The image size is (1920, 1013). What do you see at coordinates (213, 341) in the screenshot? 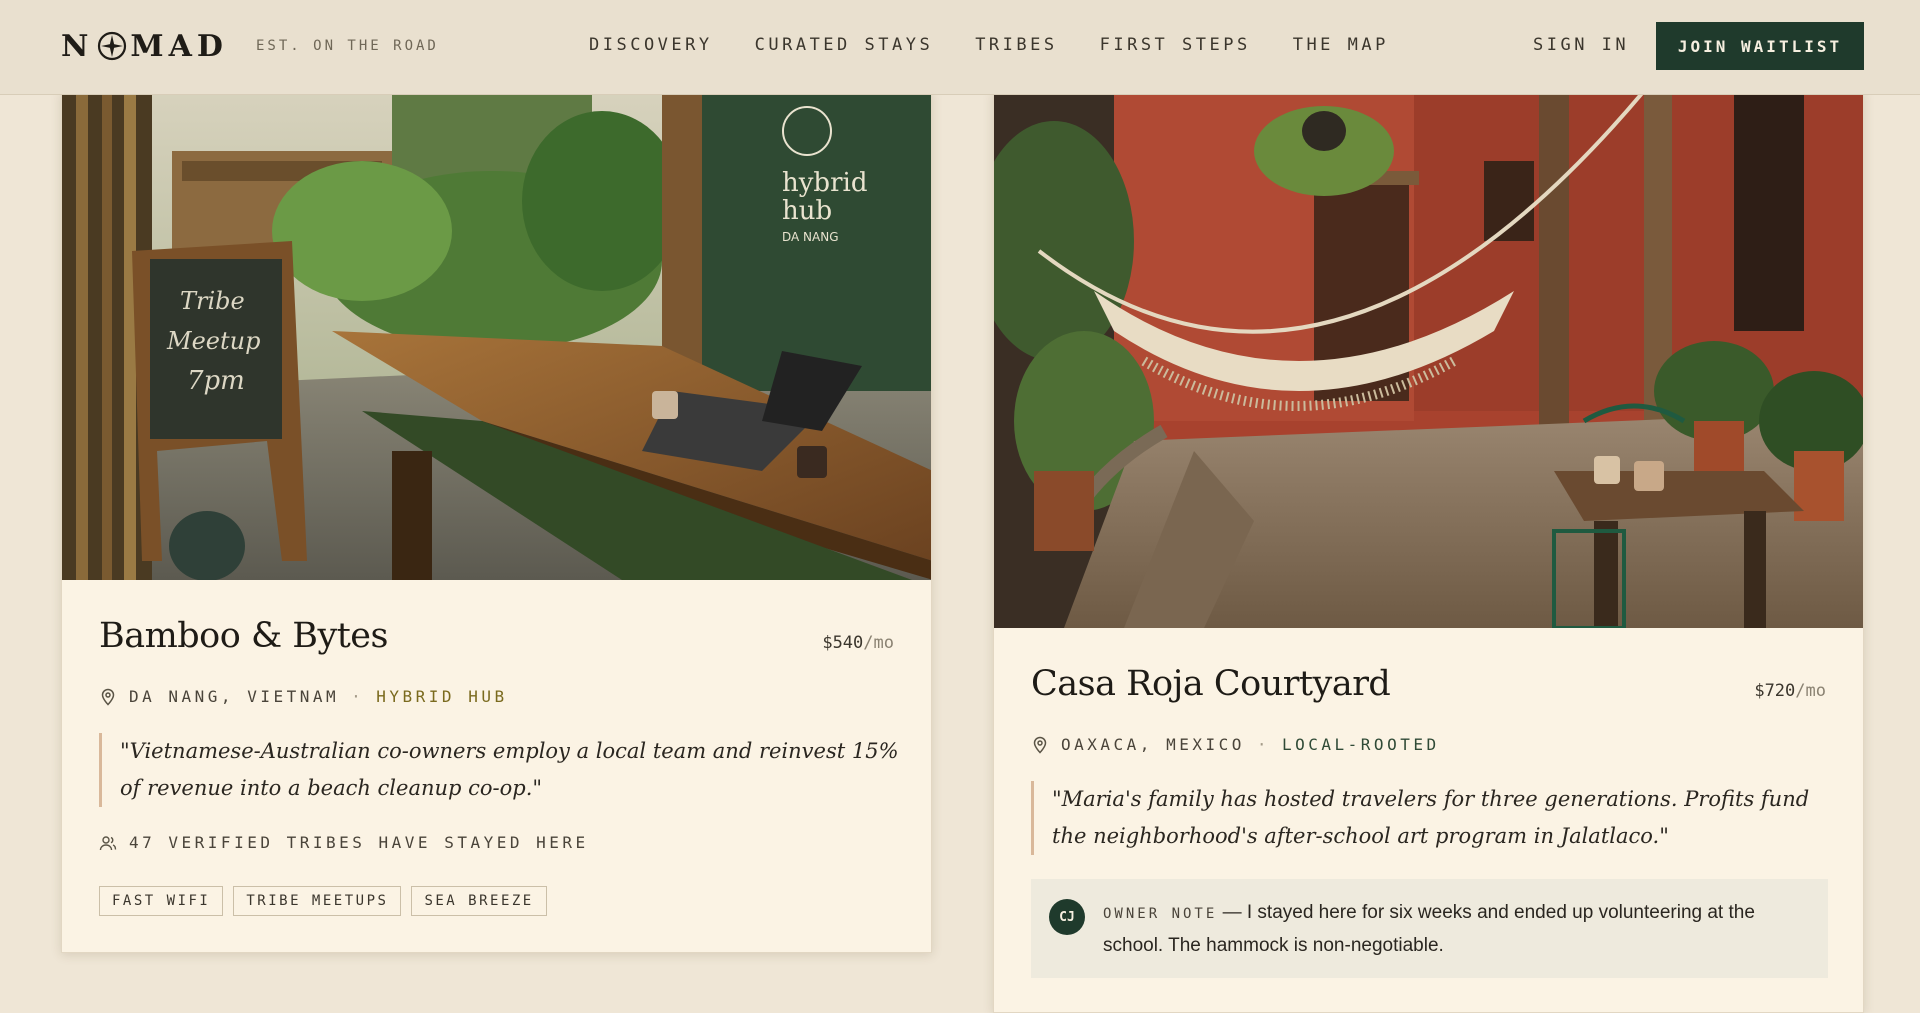
I see `chalkboard-line-2: Meetup` at bounding box center [213, 341].